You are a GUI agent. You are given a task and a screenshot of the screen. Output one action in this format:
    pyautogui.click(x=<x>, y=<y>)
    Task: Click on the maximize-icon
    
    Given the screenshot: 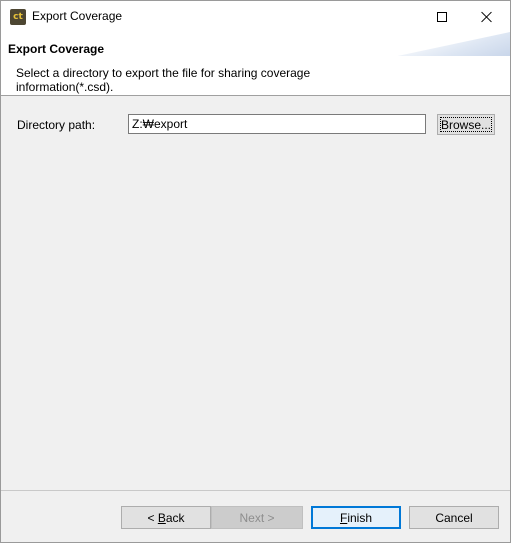 What is the action you would take?
    pyautogui.click(x=441, y=16)
    